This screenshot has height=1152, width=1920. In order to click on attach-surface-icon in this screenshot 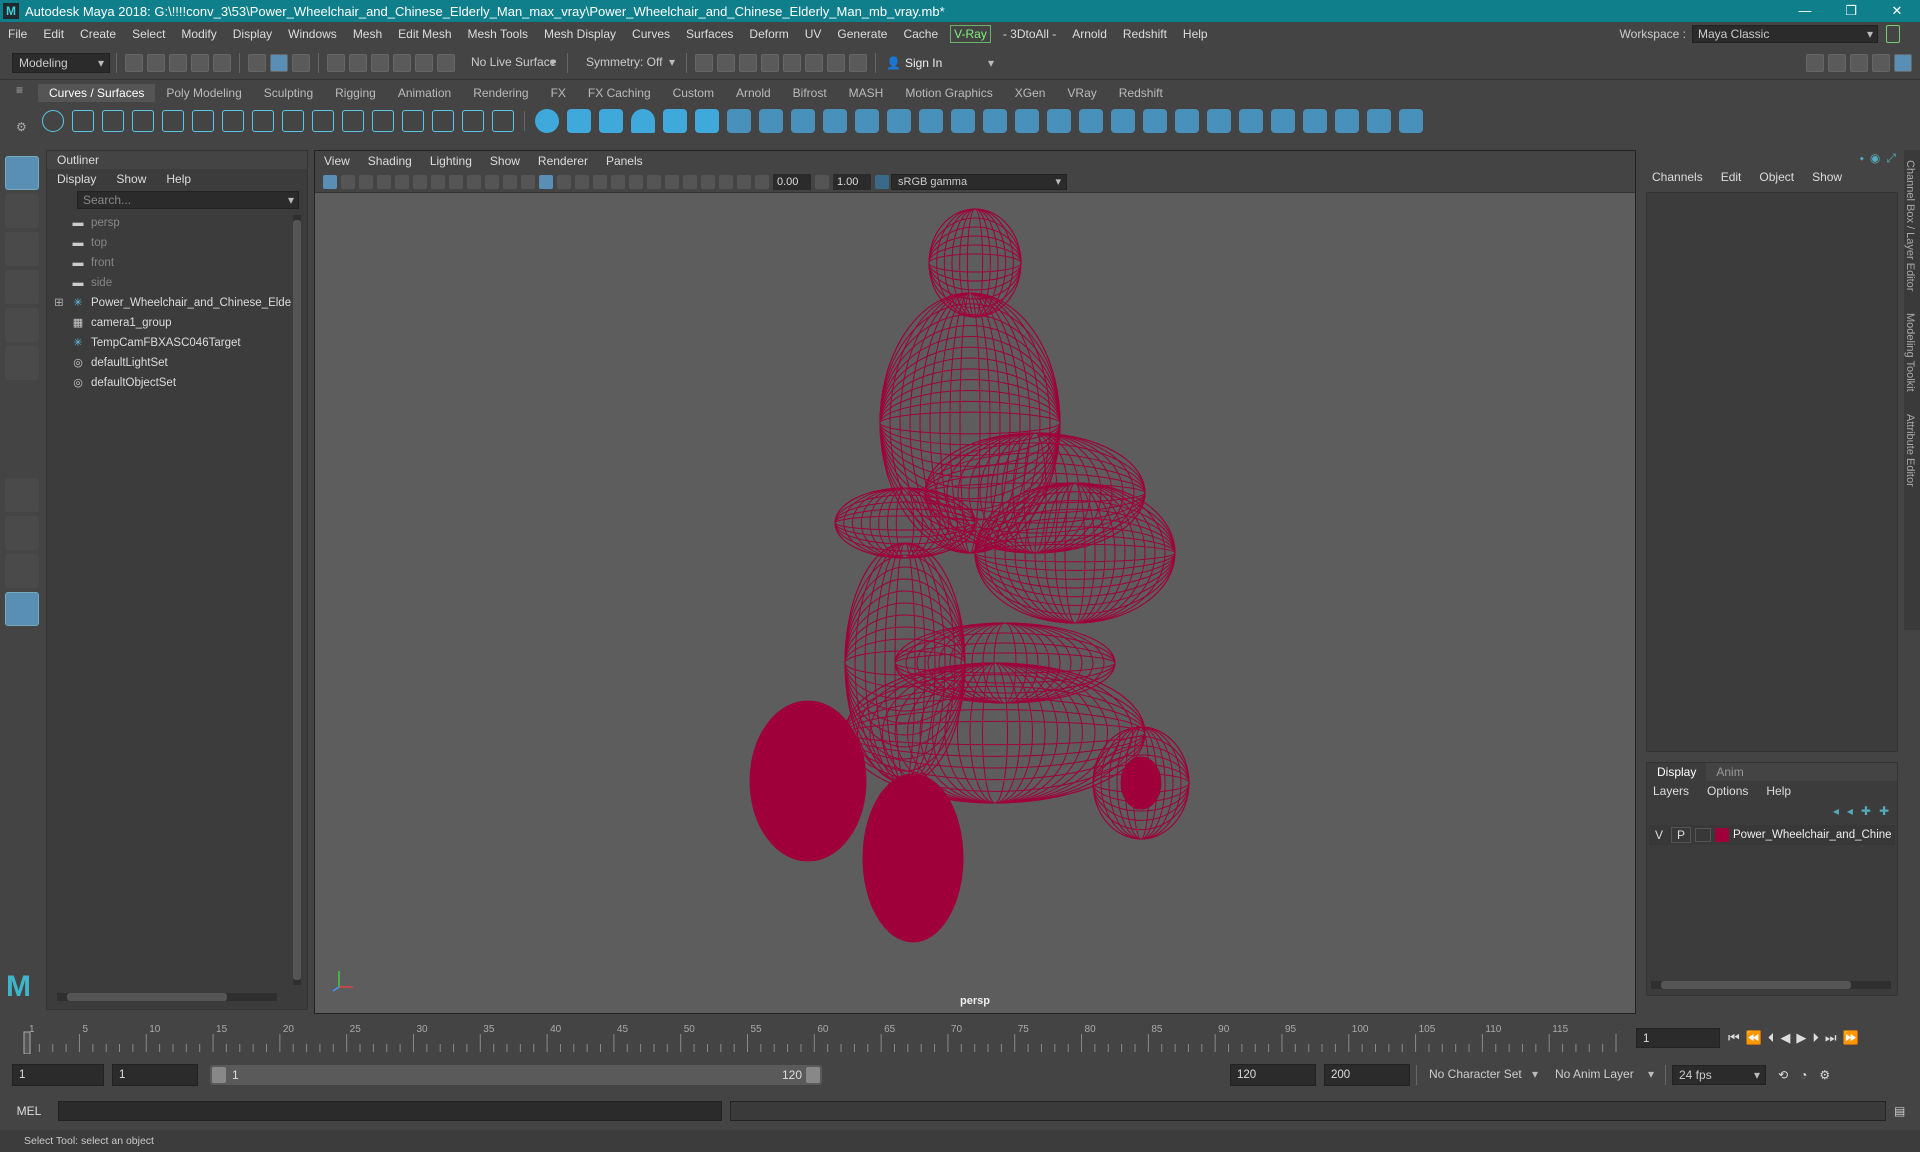, I will do `click(1123, 121)`.